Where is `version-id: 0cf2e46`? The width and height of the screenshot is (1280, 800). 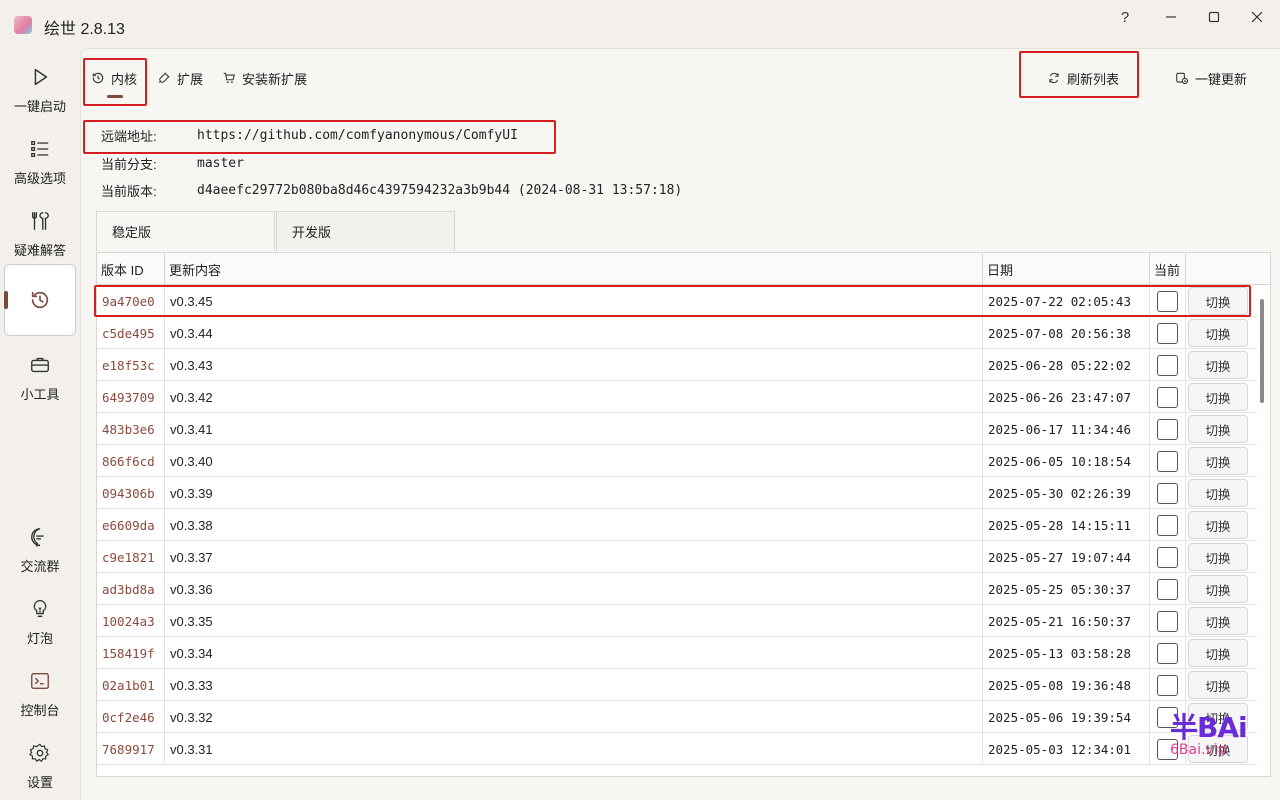 version-id: 0cf2e46 is located at coordinates (131, 717).